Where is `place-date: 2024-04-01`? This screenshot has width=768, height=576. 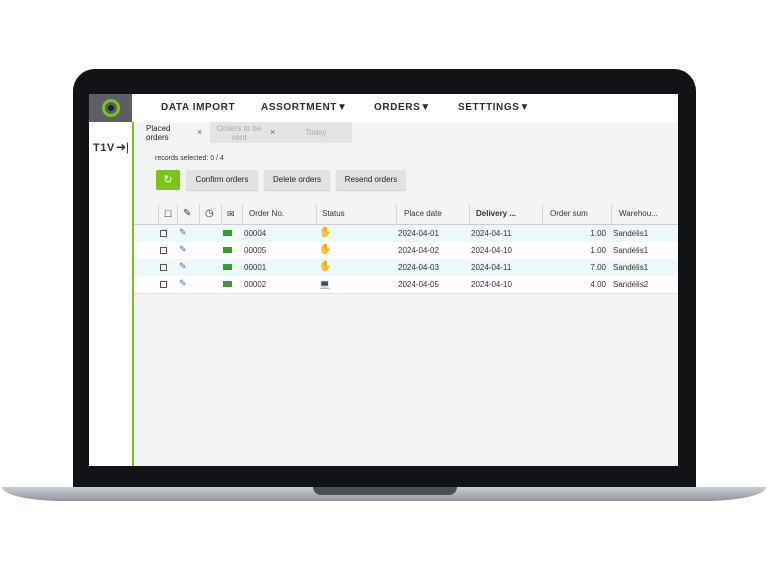
place-date: 2024-04-01 is located at coordinates (418, 233).